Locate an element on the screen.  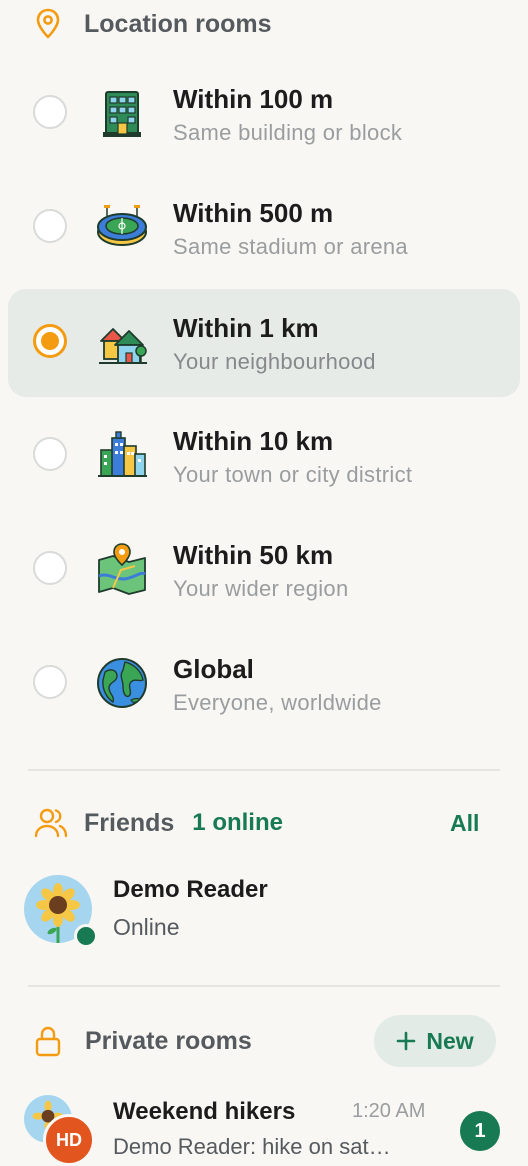
room-option-100m: Within 100 m Same building or block is located at coordinates (264, 114).